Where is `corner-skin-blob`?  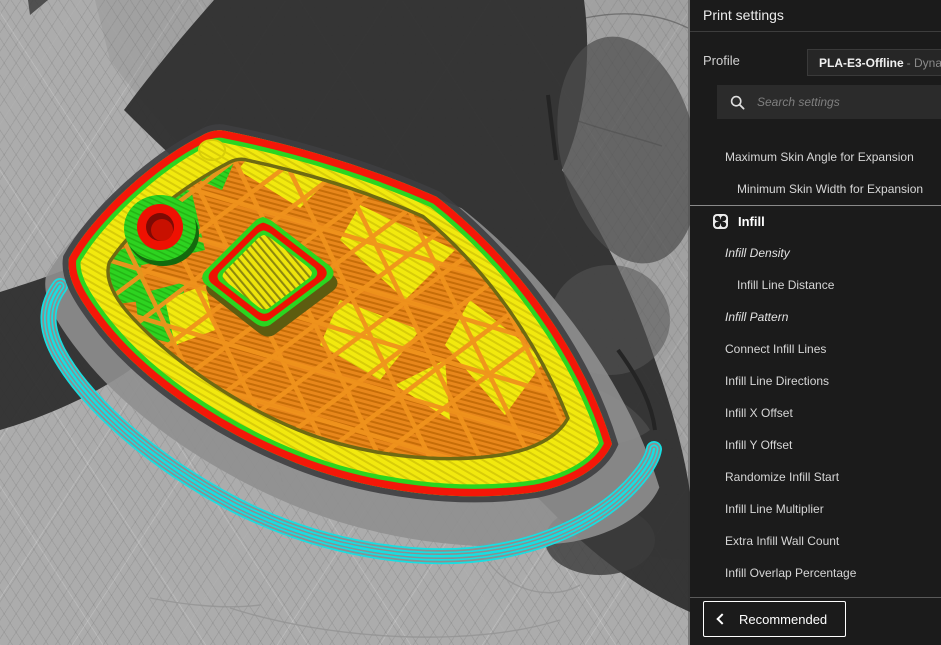 corner-skin-blob is located at coordinates (212, 150).